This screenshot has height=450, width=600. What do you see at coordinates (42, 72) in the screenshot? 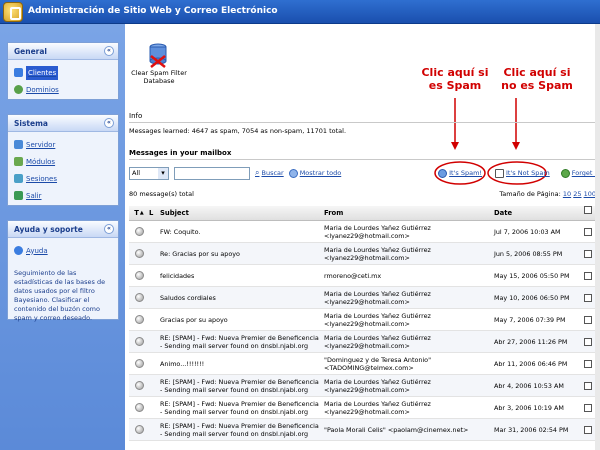
I see `sidebar-item-label: Clientes` at bounding box center [42, 72].